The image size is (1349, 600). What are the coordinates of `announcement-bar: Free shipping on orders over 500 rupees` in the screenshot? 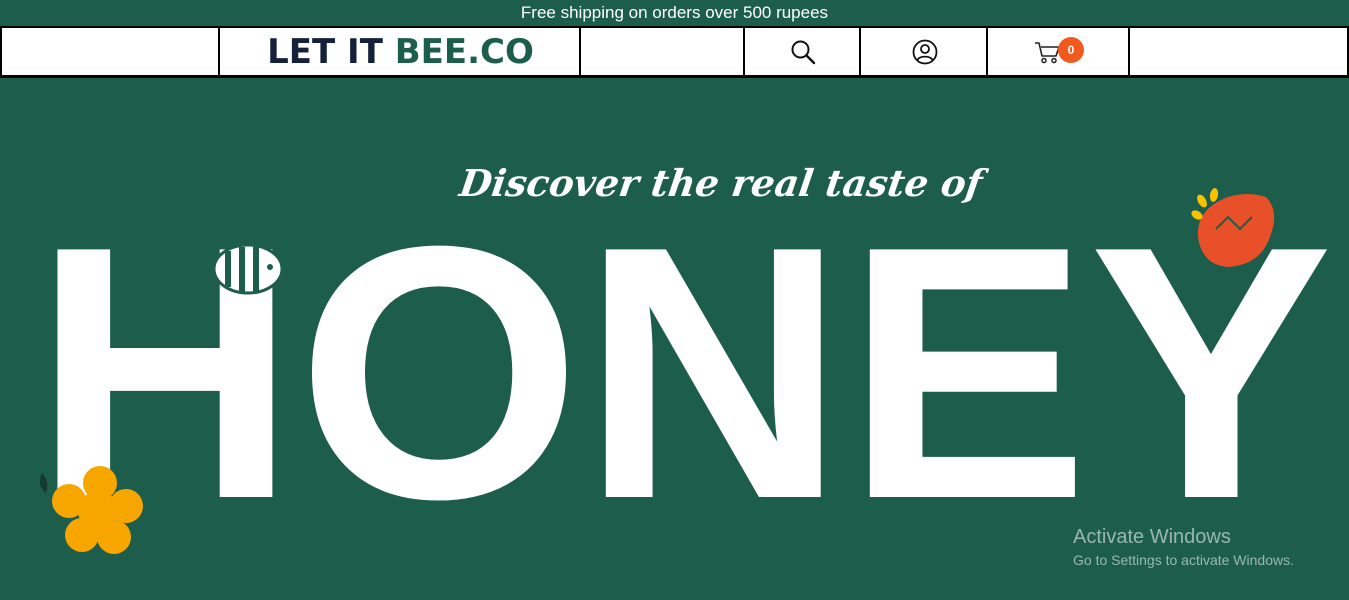 It's located at (674, 13).